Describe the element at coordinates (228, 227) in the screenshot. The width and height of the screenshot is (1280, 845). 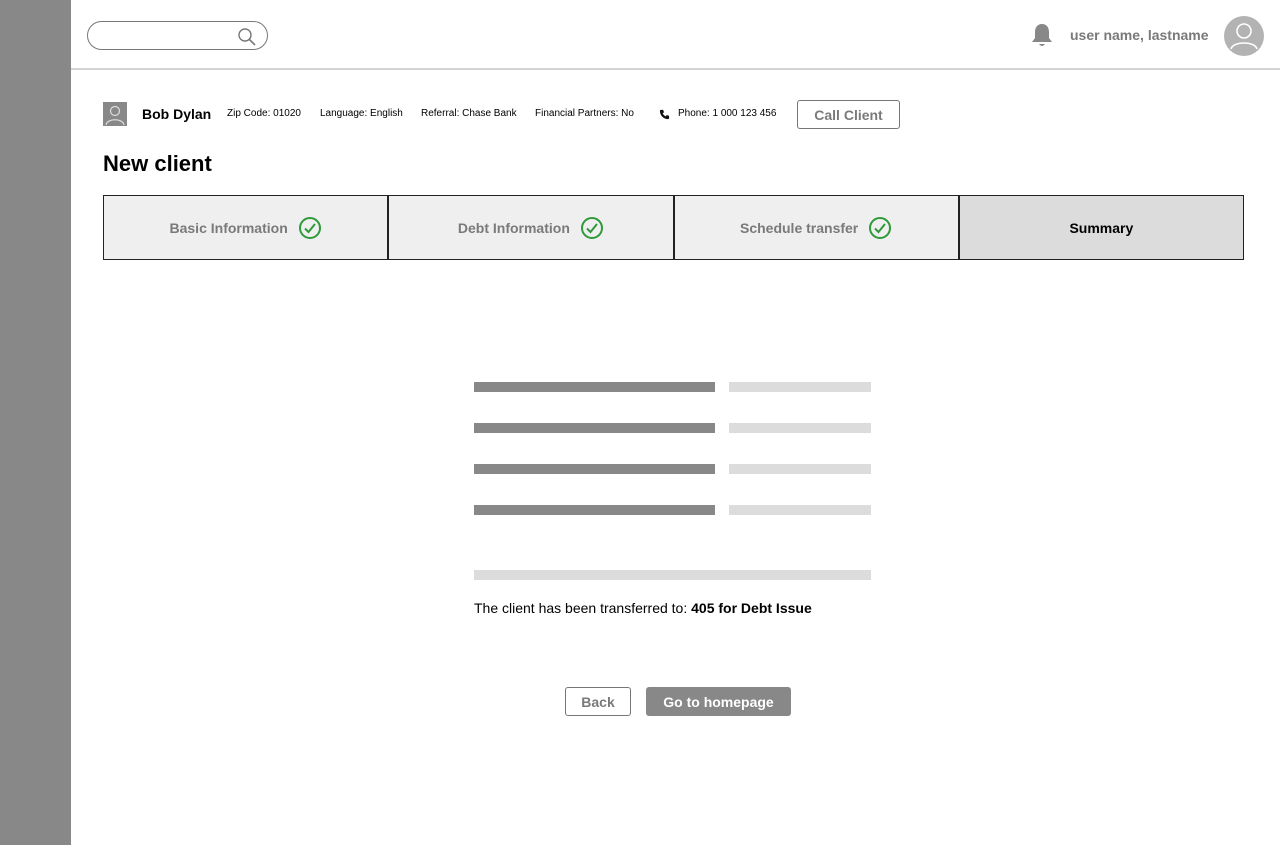
I see `step-label: Basic Information` at that location.